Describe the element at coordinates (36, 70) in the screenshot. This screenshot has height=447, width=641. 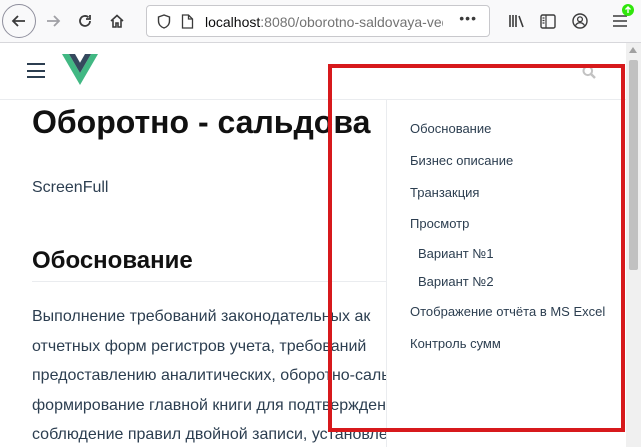
I see `hamburger-menu-icon` at that location.